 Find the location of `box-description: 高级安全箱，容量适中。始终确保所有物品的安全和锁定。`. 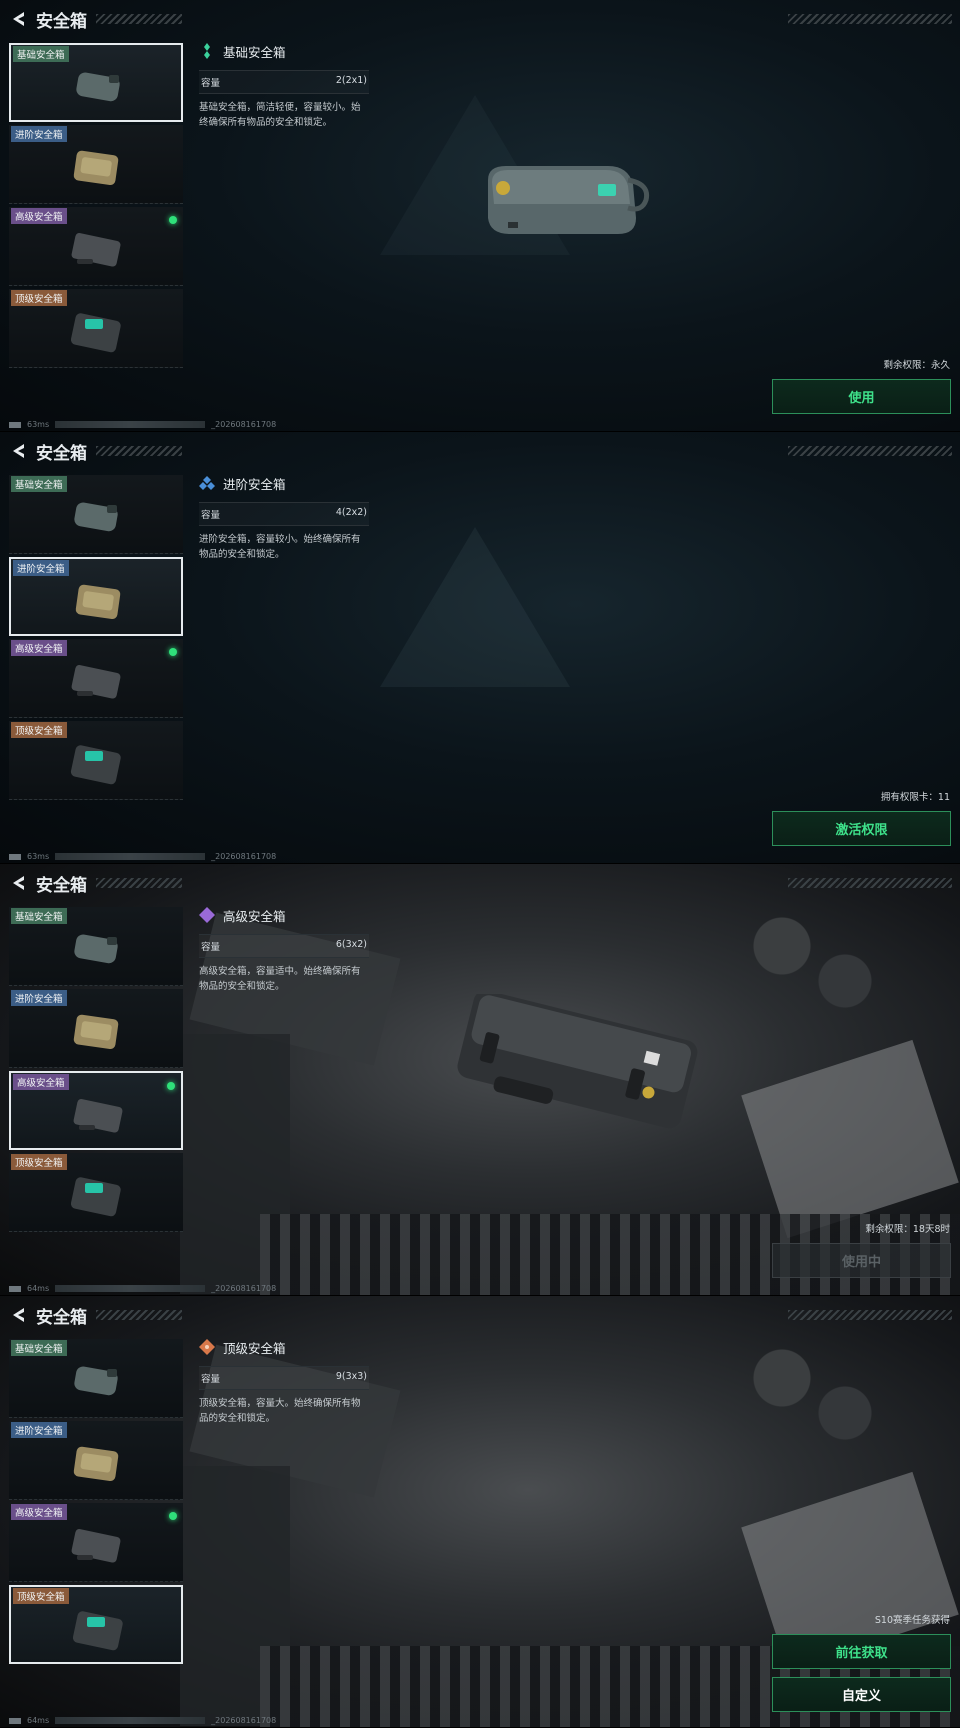

box-description: 高级安全箱，容量适中。始终确保所有物品的安全和锁定。 is located at coordinates (280, 979).